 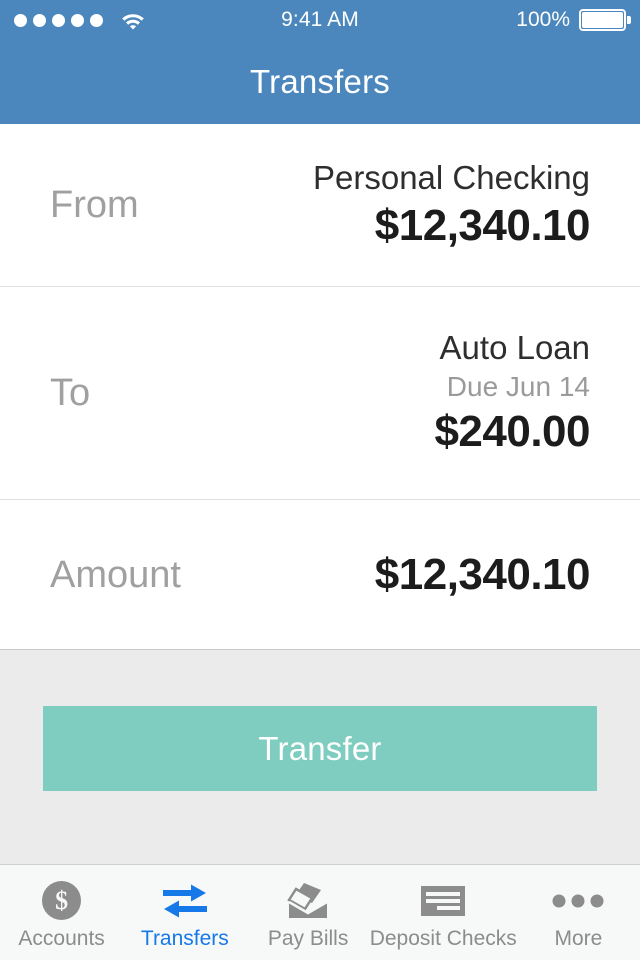 What do you see at coordinates (320, 62) in the screenshot?
I see `app-header: 9:41 AM 100% Transfers` at bounding box center [320, 62].